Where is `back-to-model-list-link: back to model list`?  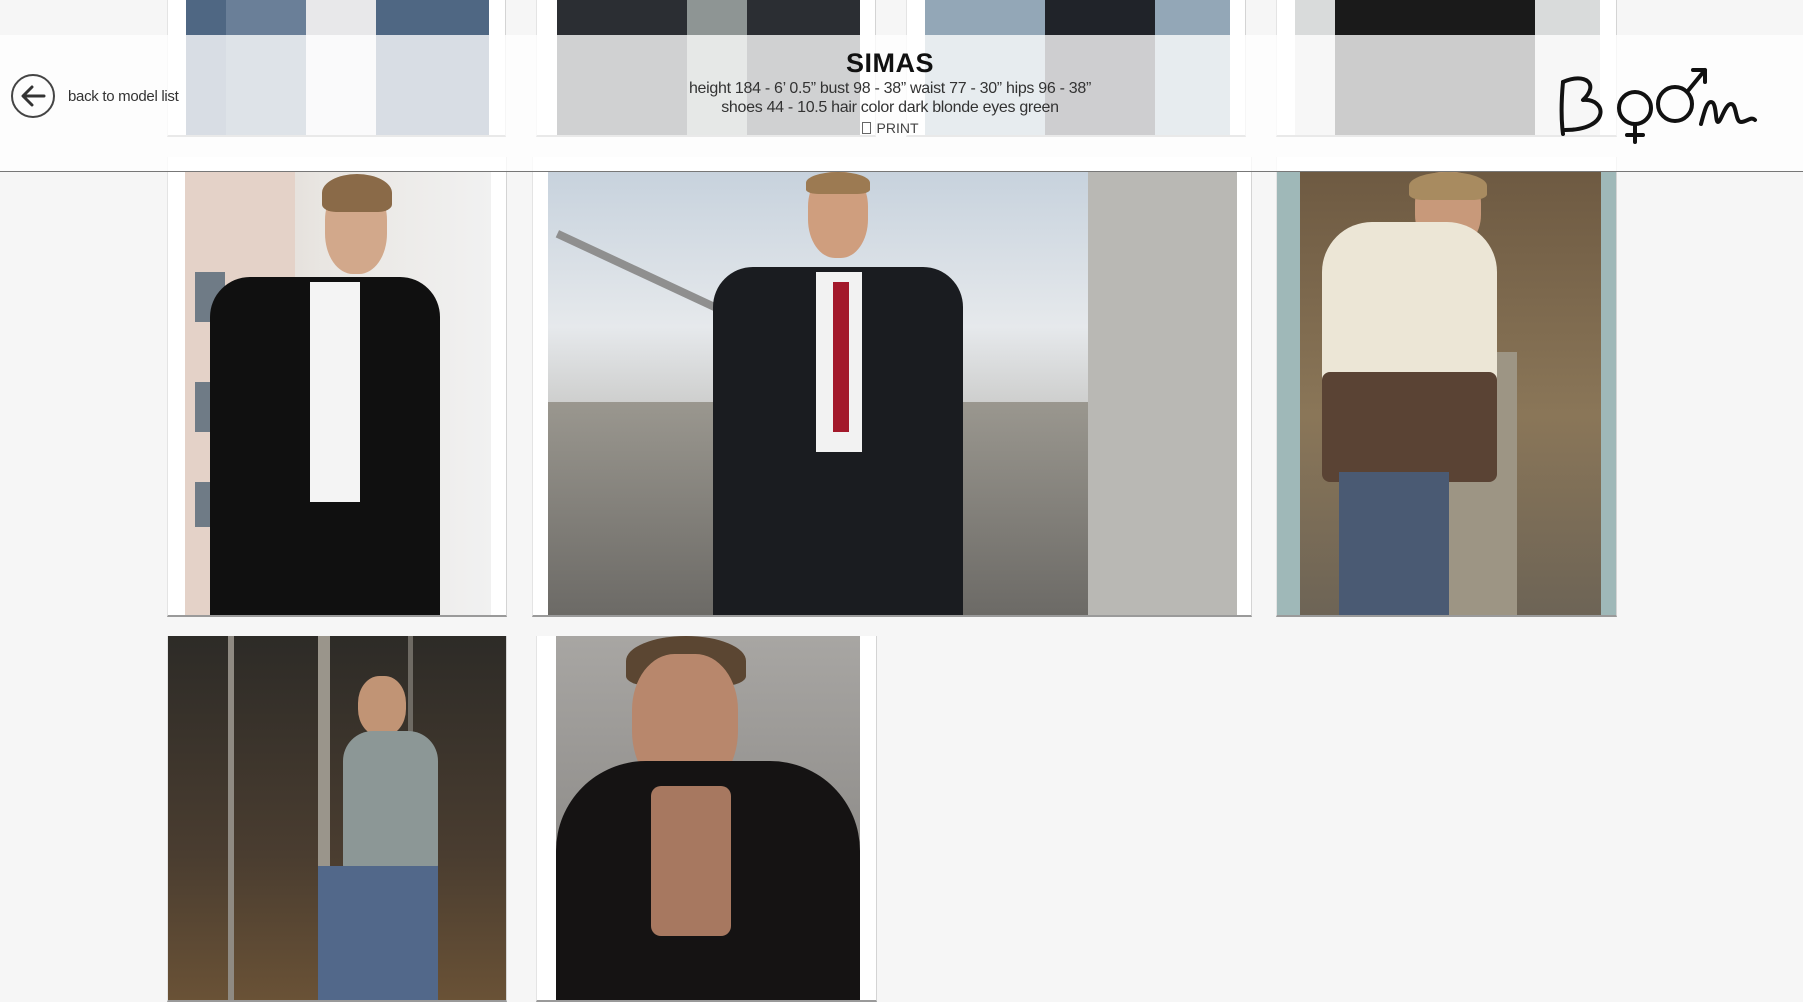
back-to-model-list-link: back to model list is located at coordinates (95, 96).